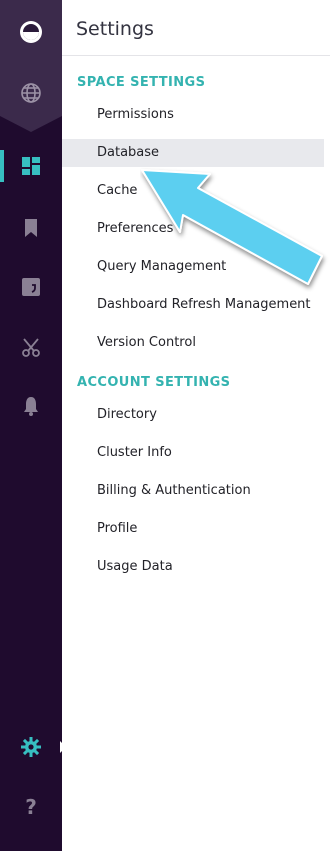 The image size is (330, 851). I want to click on bell-icon, so click(31, 406).